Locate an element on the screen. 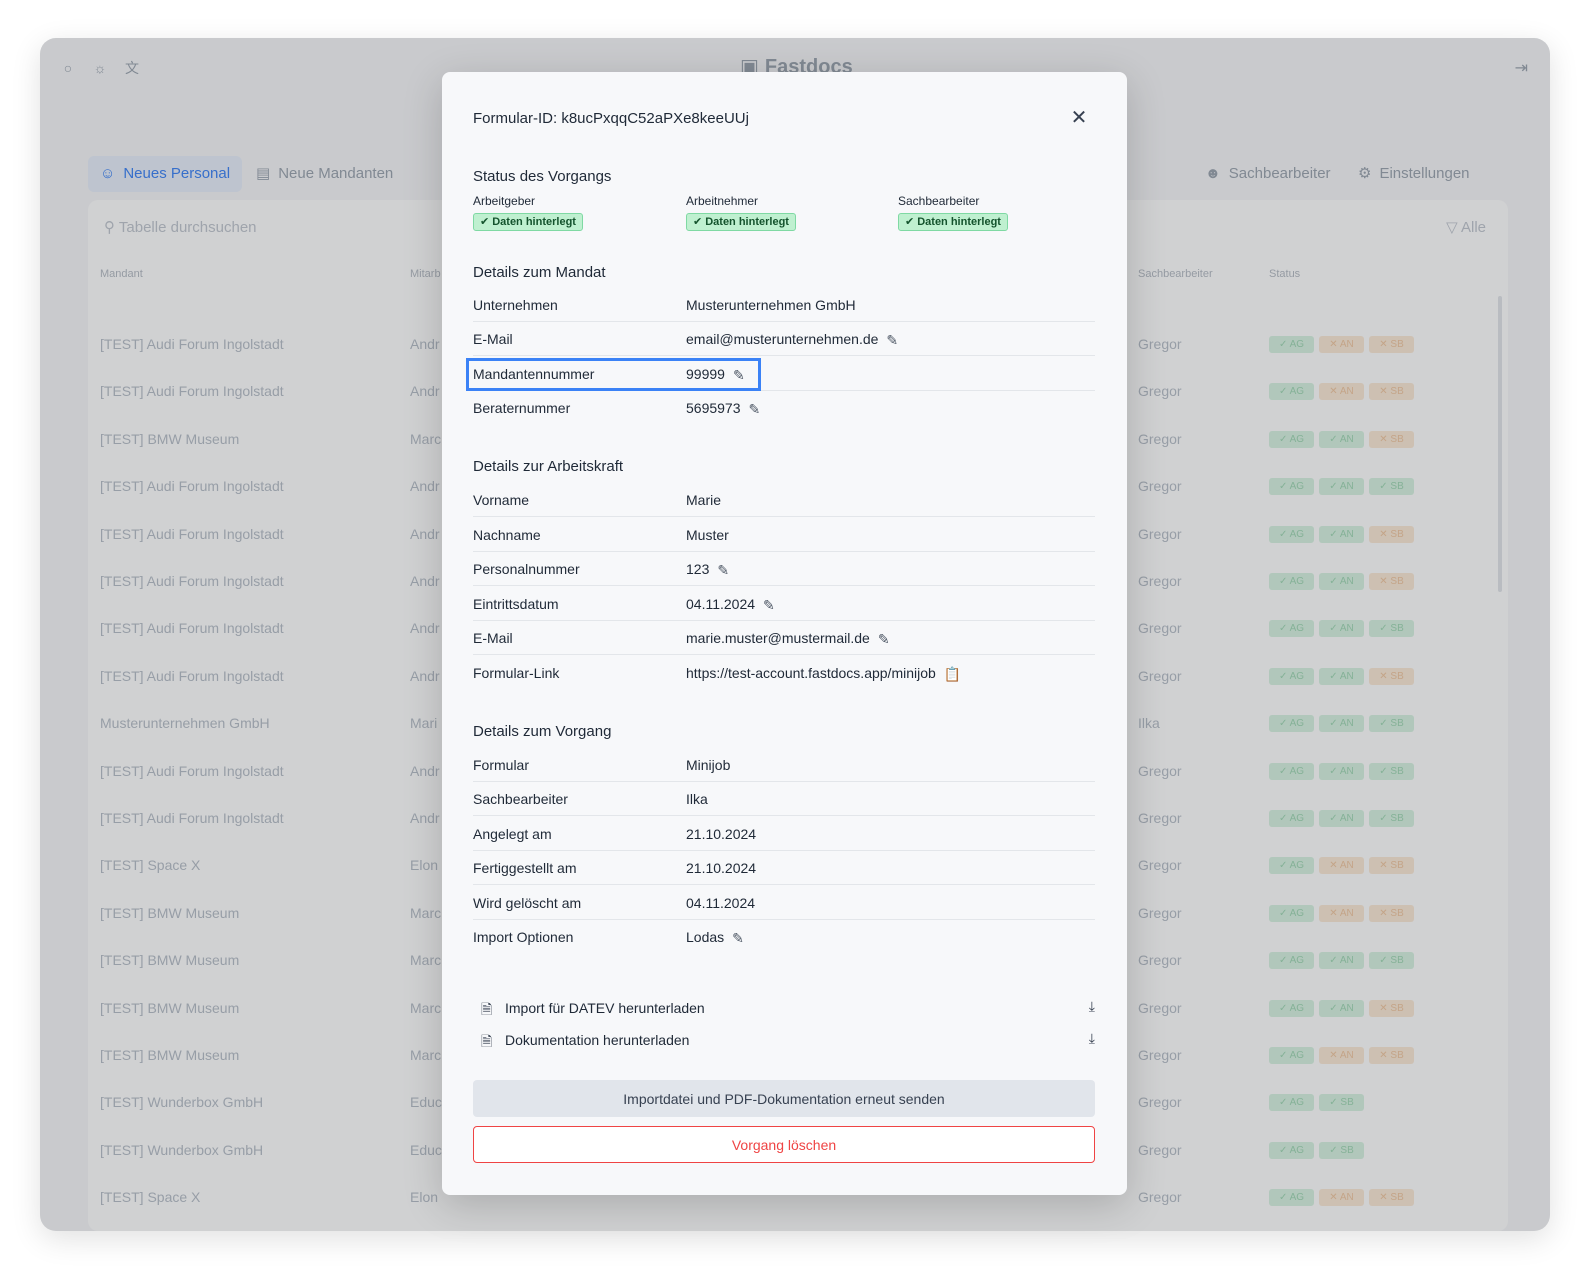 The width and height of the screenshot is (1591, 1267). detail-row-eintrittsdatum: Eintrittsdatum 04.11.2024 ✎ is located at coordinates (784, 604).